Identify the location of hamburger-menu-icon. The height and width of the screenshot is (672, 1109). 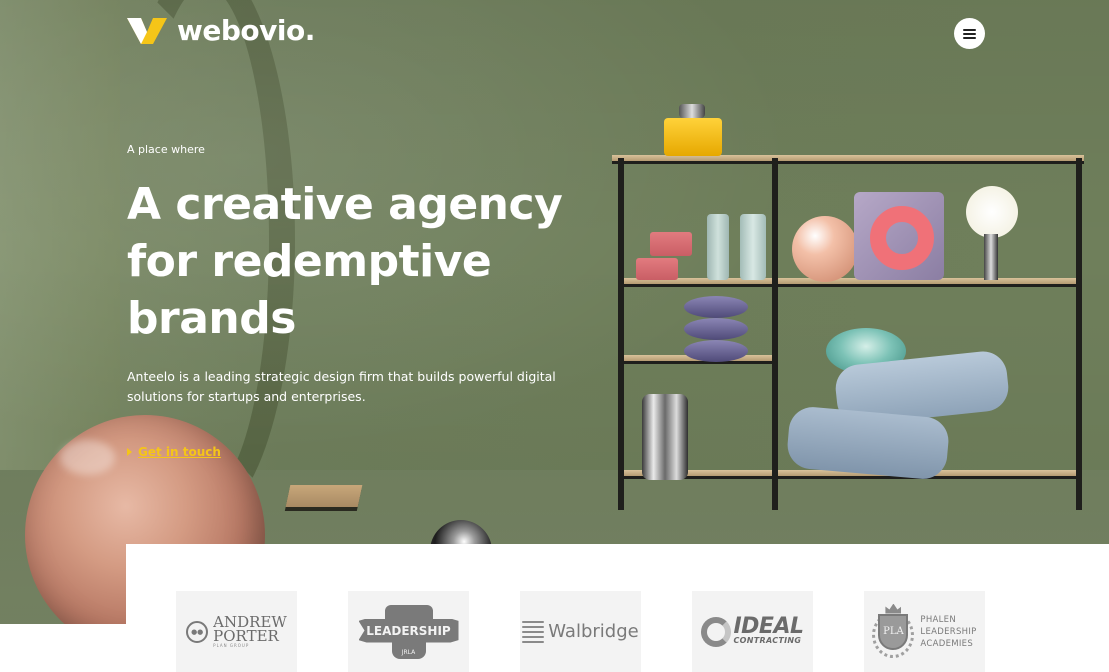
(969, 33).